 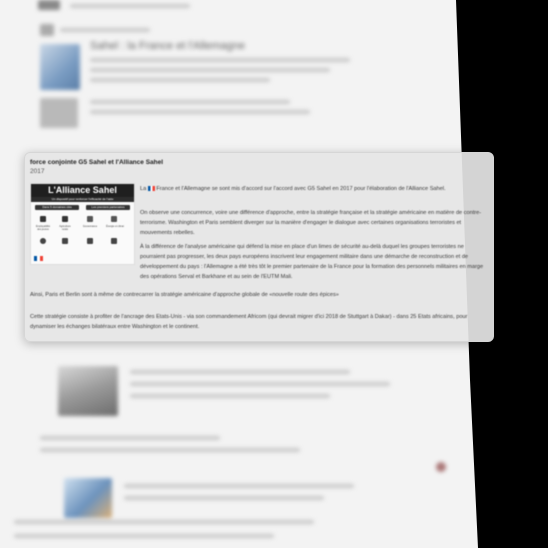 I want to click on infographic-tab-right: Les premiers partenaires, so click(x=108, y=207).